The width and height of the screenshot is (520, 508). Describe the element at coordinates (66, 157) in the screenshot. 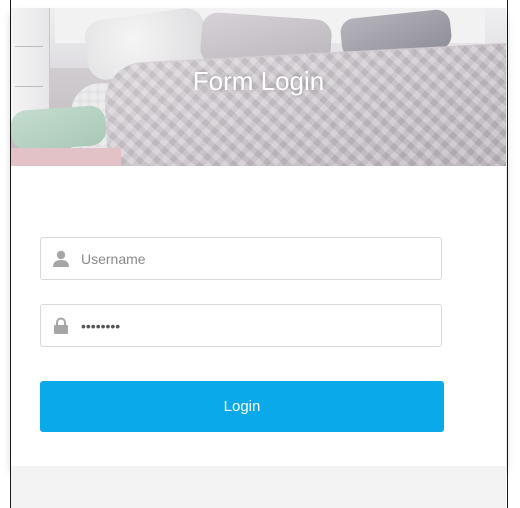

I see `hero-rug` at that location.